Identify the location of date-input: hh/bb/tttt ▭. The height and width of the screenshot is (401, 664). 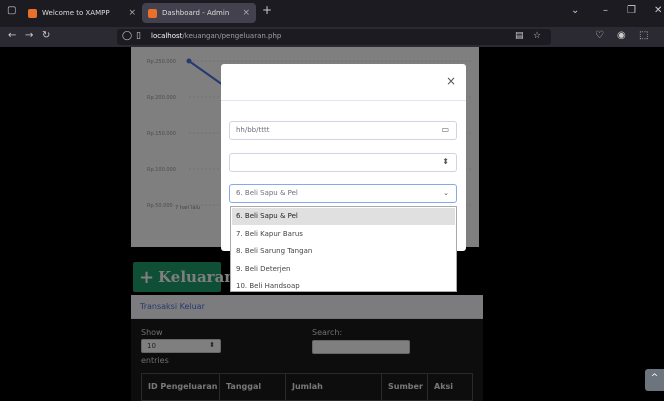
(343, 130).